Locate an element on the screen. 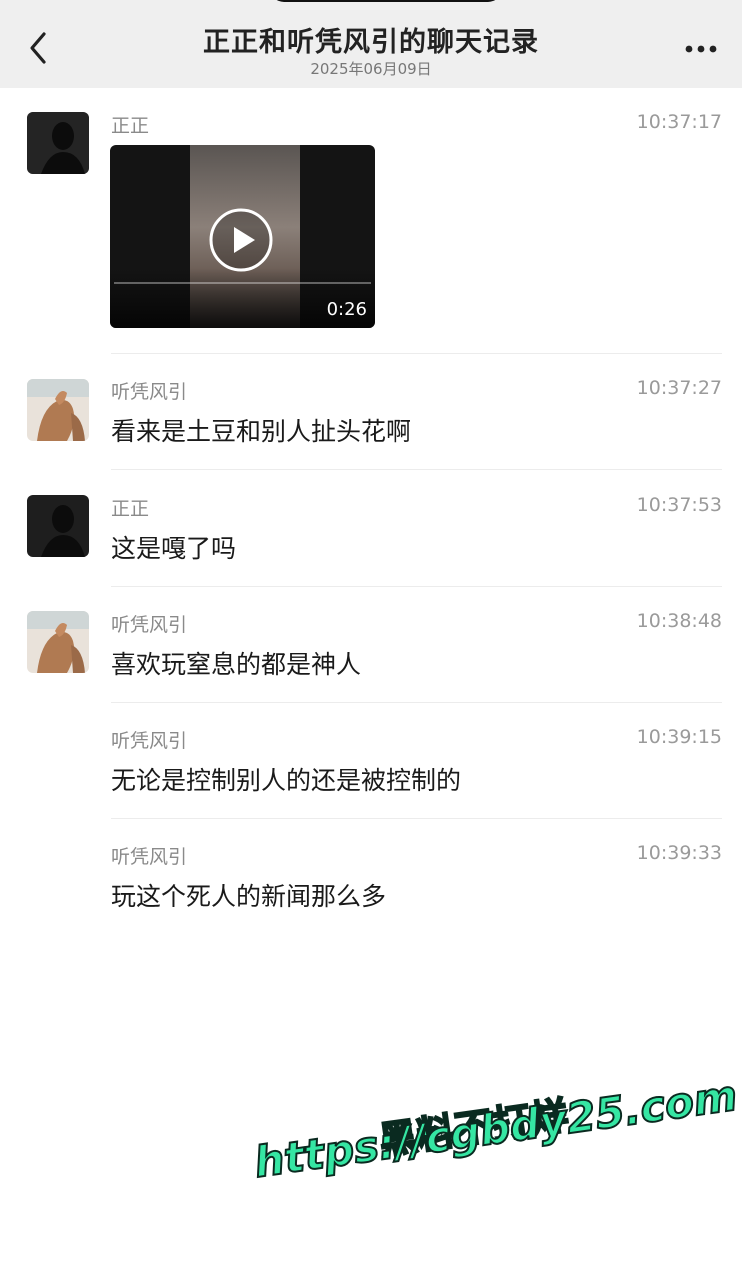 This screenshot has height=1280, width=742. message-time: 10:39:15 is located at coordinates (679, 737).